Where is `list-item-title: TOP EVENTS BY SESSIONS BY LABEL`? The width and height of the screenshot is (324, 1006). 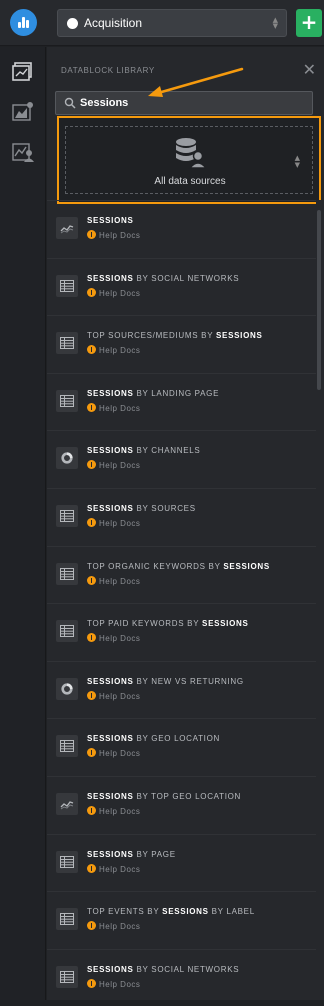 list-item-title: TOP EVENTS BY SESSIONS BY LABEL is located at coordinates (171, 912).